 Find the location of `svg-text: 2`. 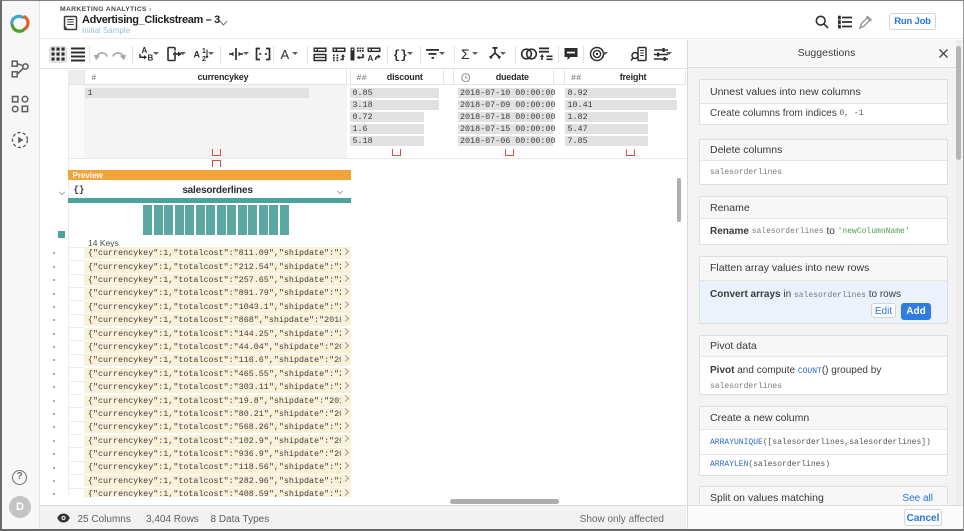

svg-text: 2 is located at coordinates (204, 59).